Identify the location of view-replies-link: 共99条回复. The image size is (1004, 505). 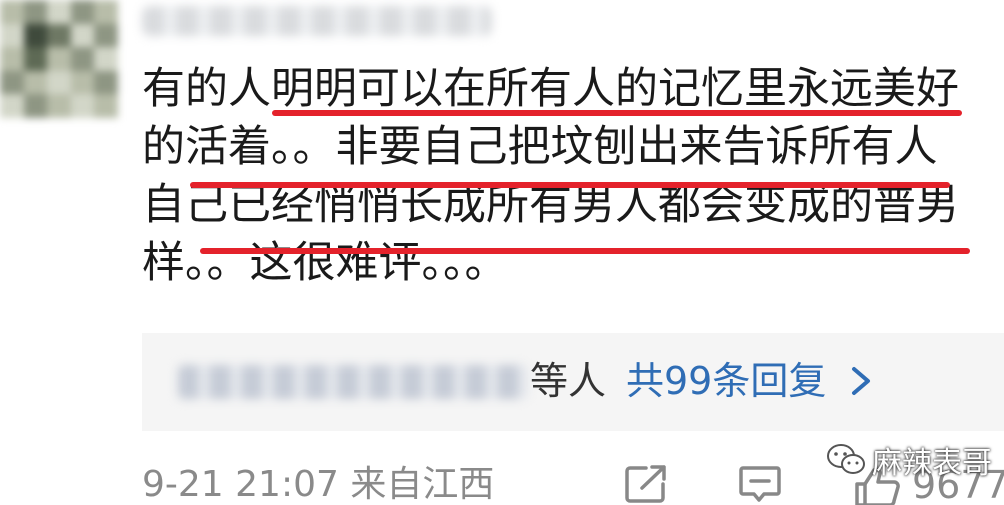
(726, 381).